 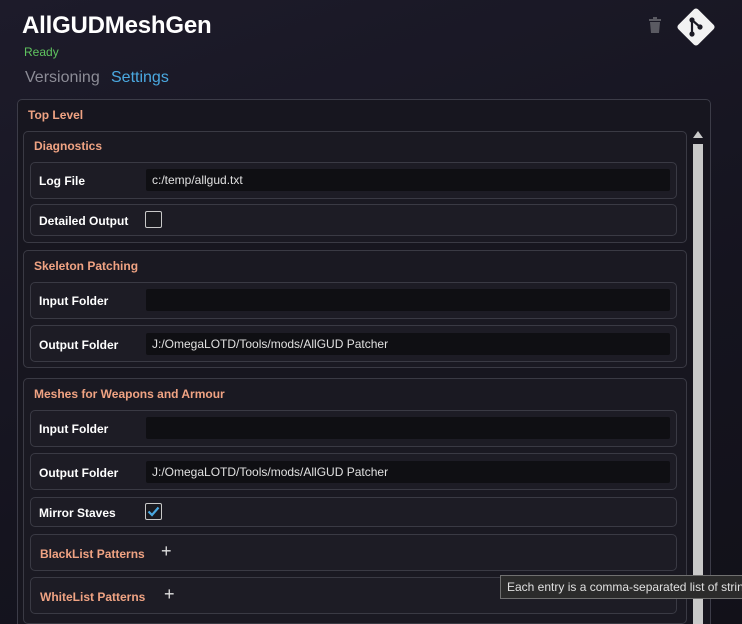 I want to click on scroll-up-arrow-icon, so click(x=698, y=134).